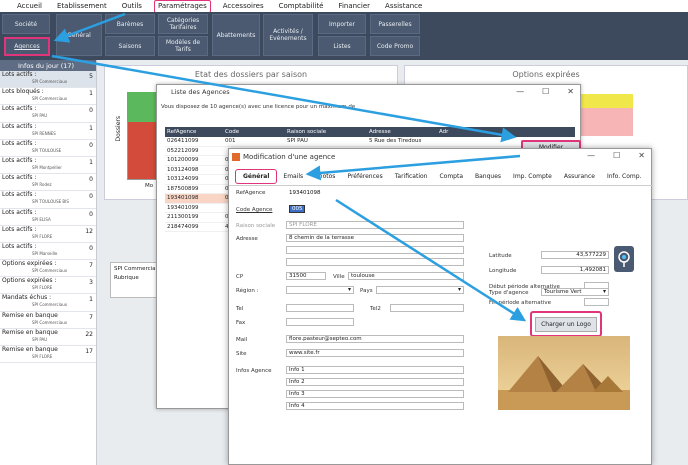 This screenshot has height=465, width=688. What do you see at coordinates (427, 308) in the screenshot?
I see `tel2-input` at bounding box center [427, 308].